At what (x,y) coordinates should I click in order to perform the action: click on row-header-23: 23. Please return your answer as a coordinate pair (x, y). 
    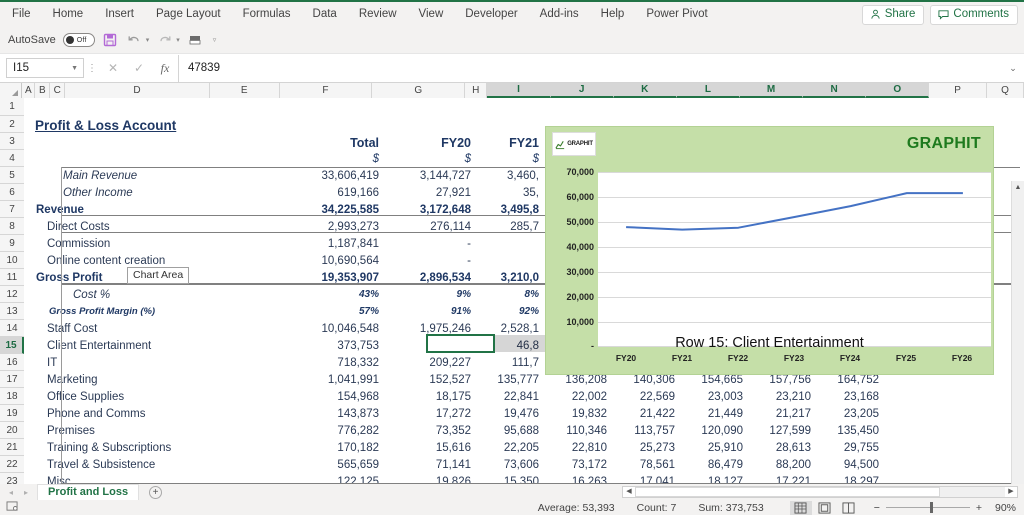
    Looking at the image, I should click on (12, 478).